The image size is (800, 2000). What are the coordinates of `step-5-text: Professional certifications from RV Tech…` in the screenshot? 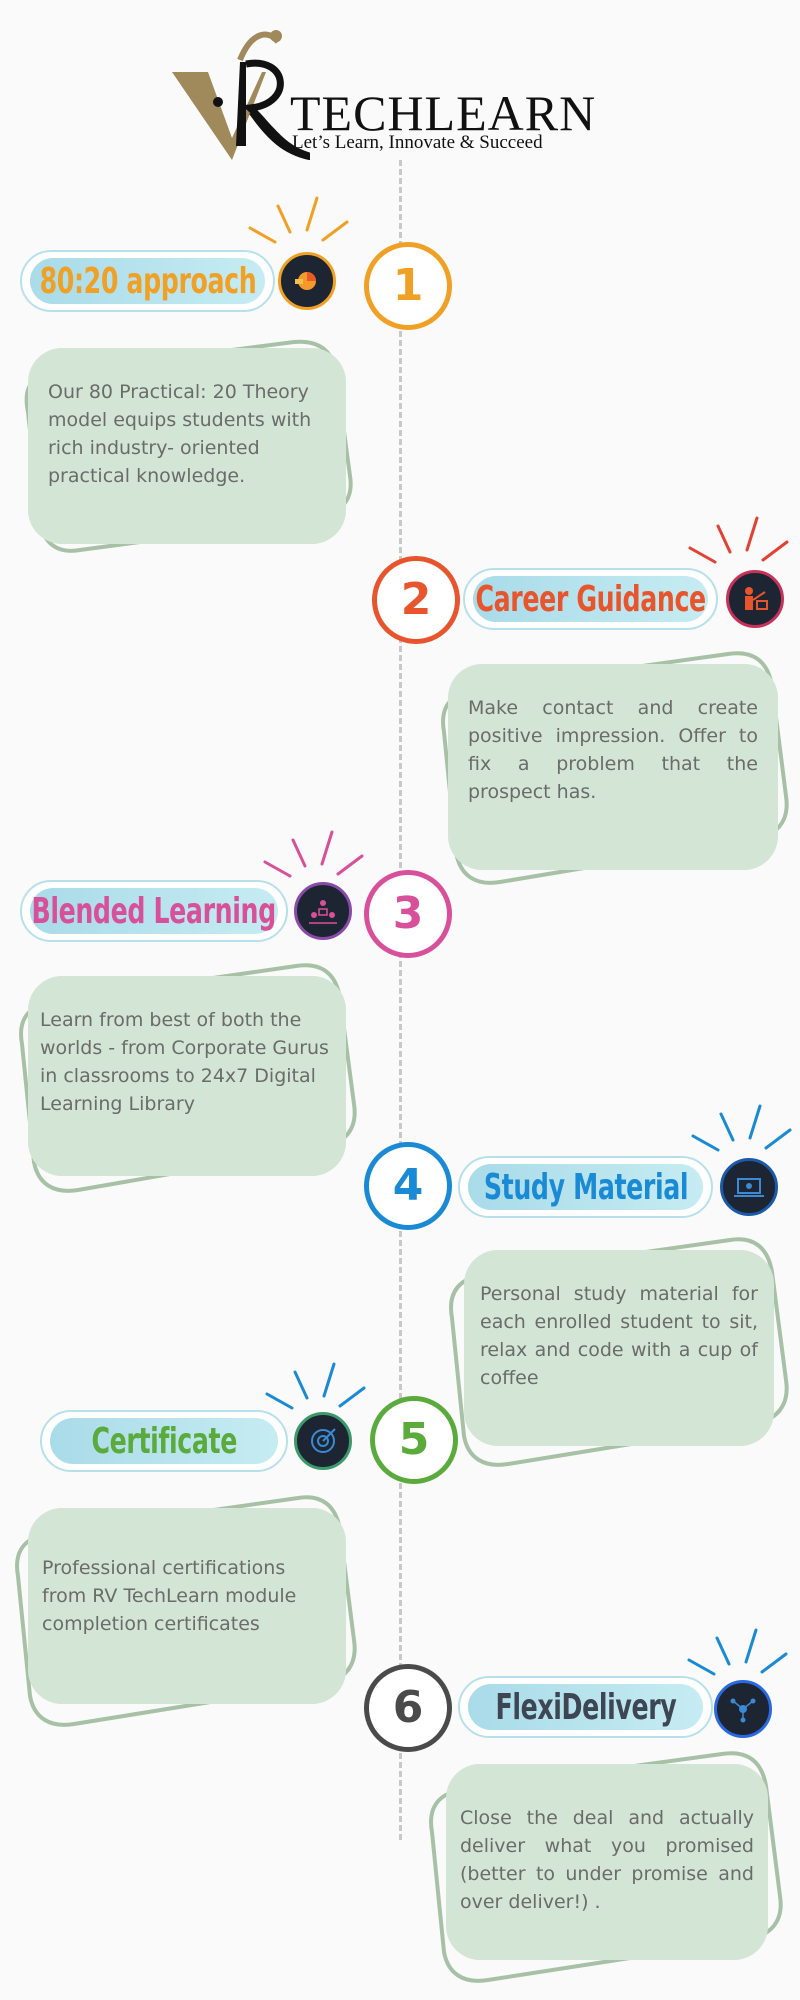 It's located at (169, 1596).